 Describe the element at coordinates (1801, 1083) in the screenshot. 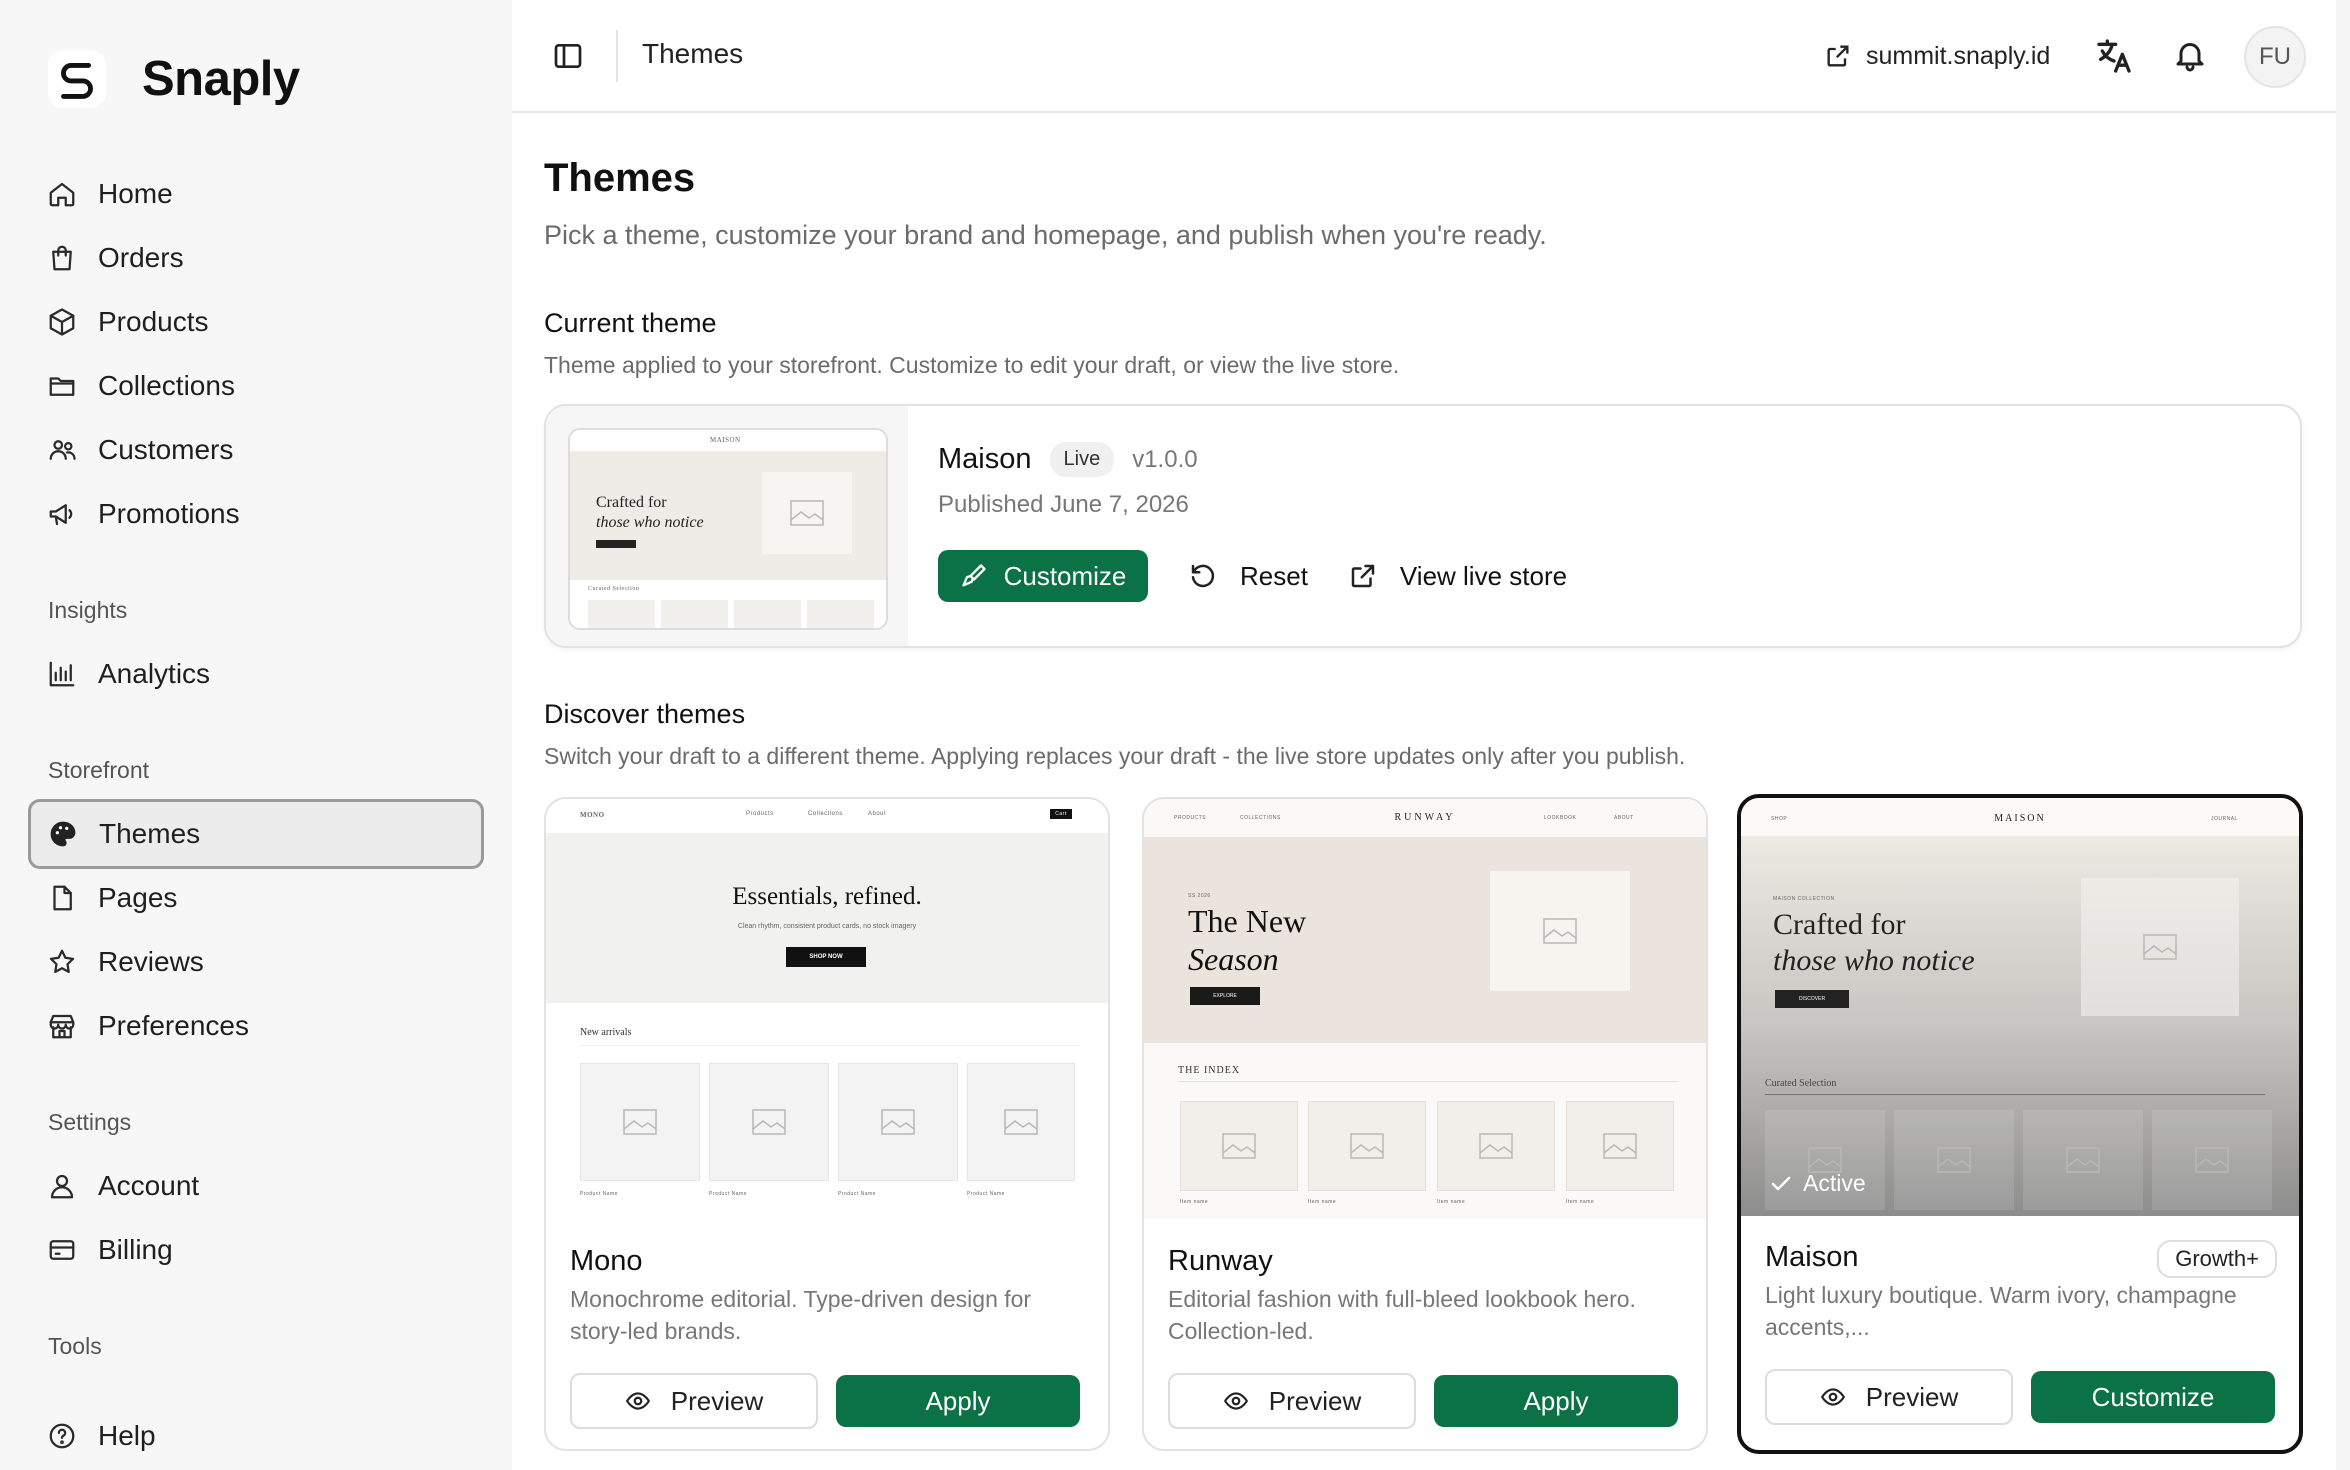

I see `thumb-section: Curated Selection` at that location.